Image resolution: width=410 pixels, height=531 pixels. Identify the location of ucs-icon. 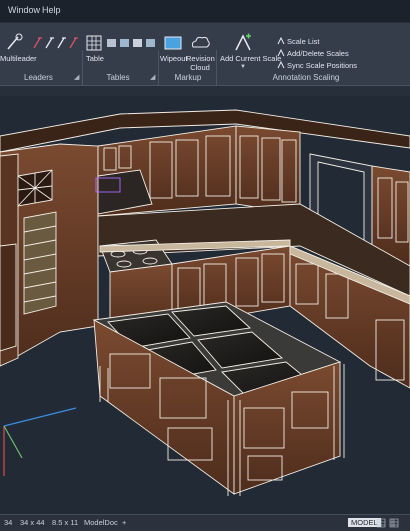
(40, 441).